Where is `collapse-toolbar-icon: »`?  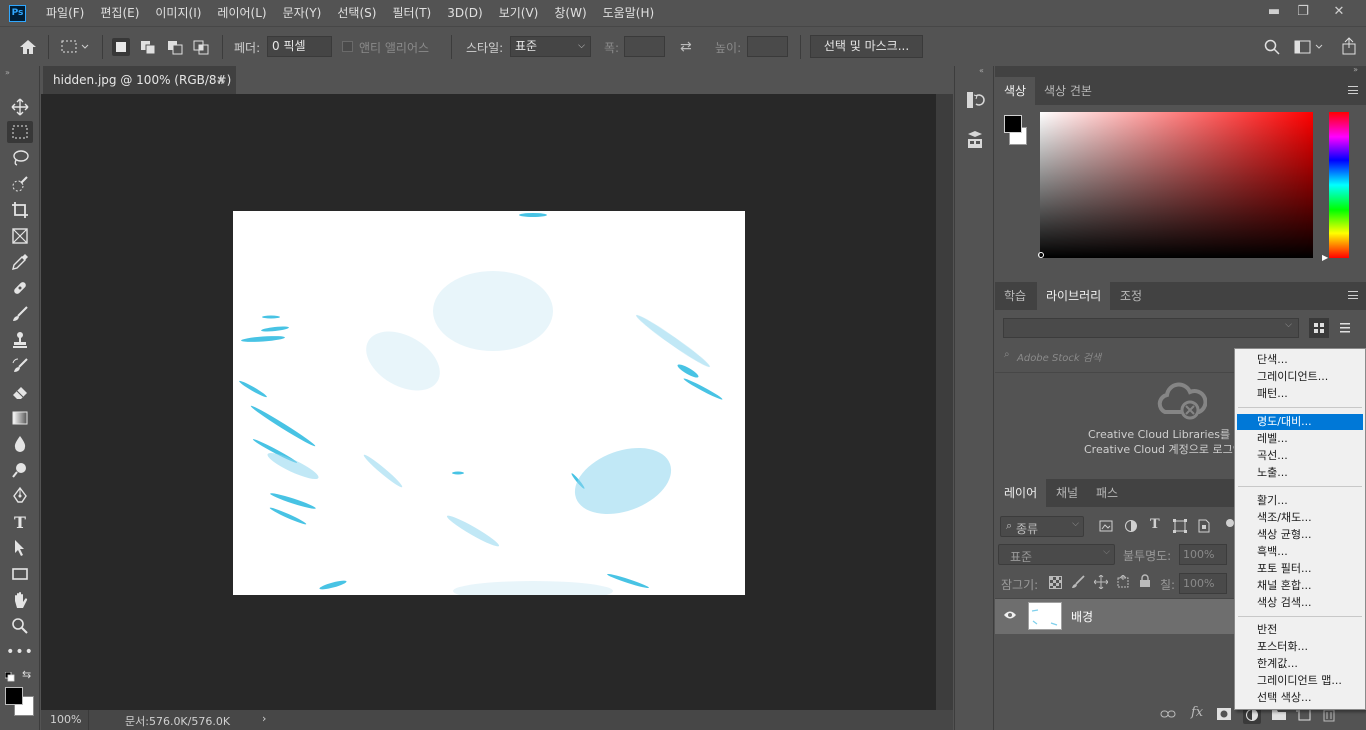
collapse-toolbar-icon: » is located at coordinates (7, 72).